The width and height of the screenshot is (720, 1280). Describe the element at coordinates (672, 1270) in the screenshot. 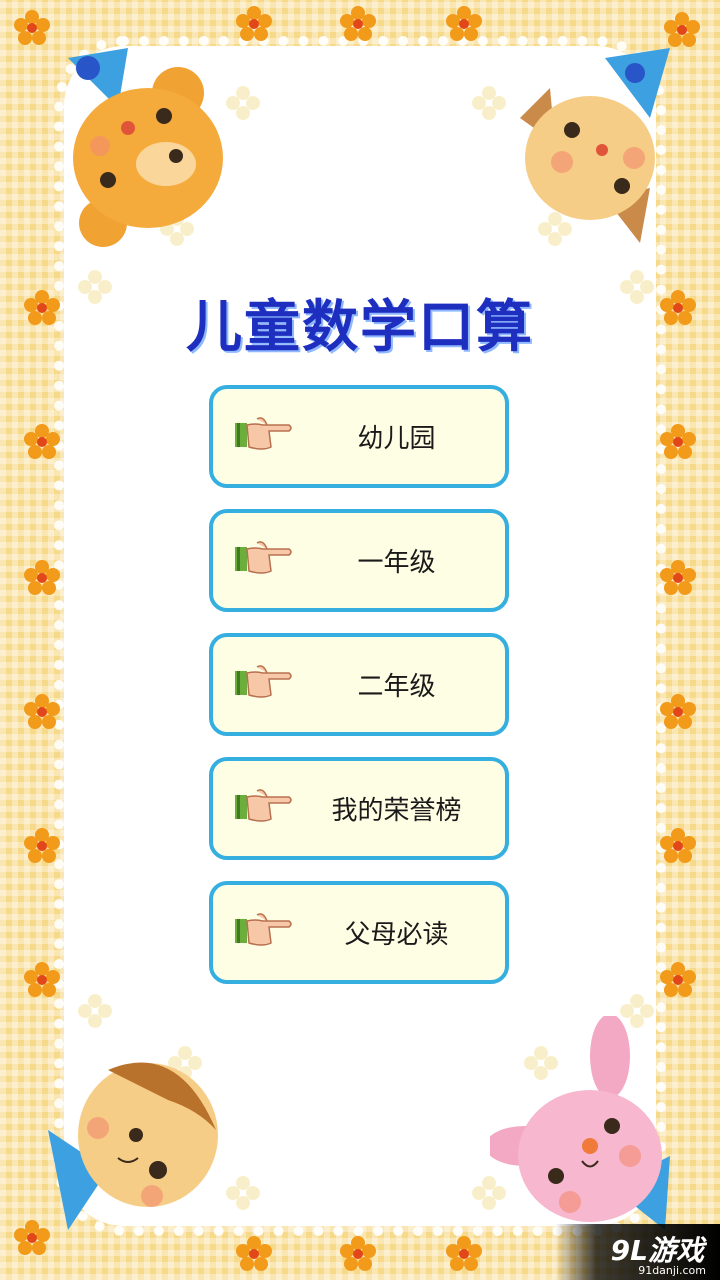

I see `watermark-url: 91danji.com` at that location.